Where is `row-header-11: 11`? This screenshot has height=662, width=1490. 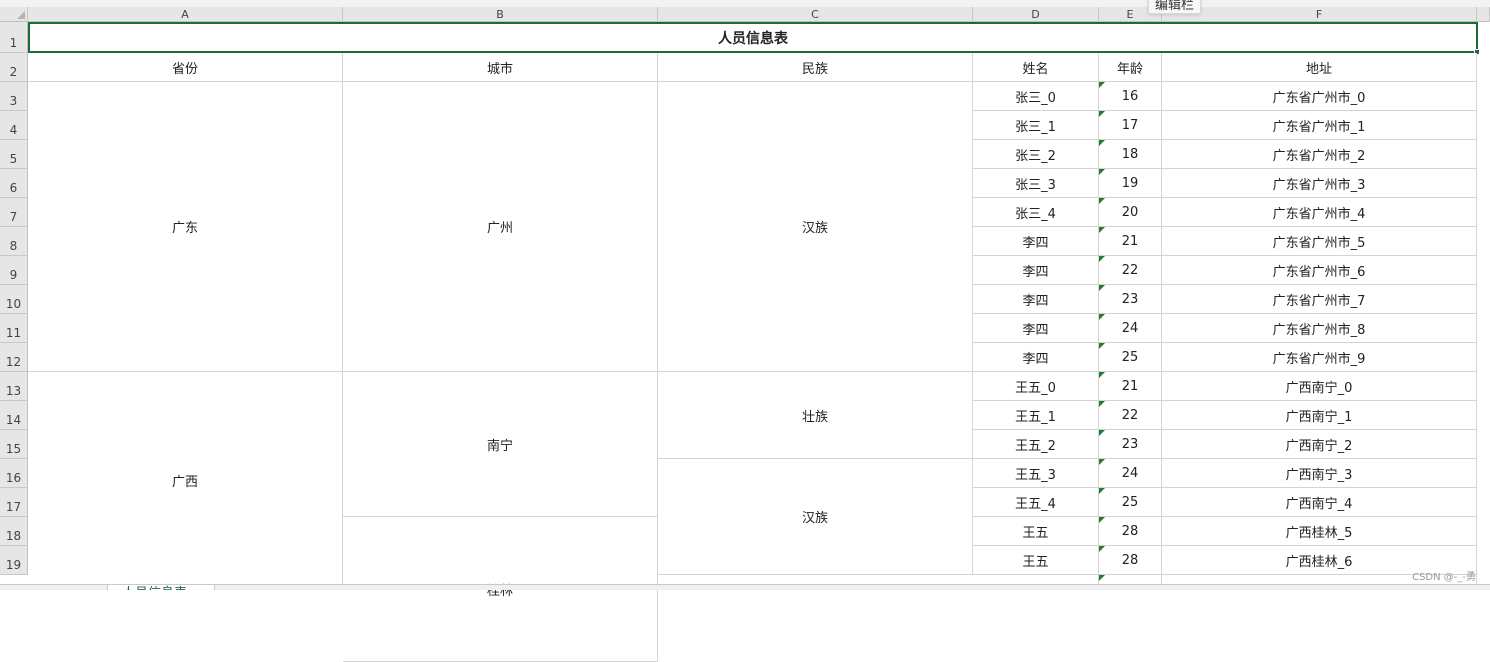
row-header-11: 11 is located at coordinates (14, 328).